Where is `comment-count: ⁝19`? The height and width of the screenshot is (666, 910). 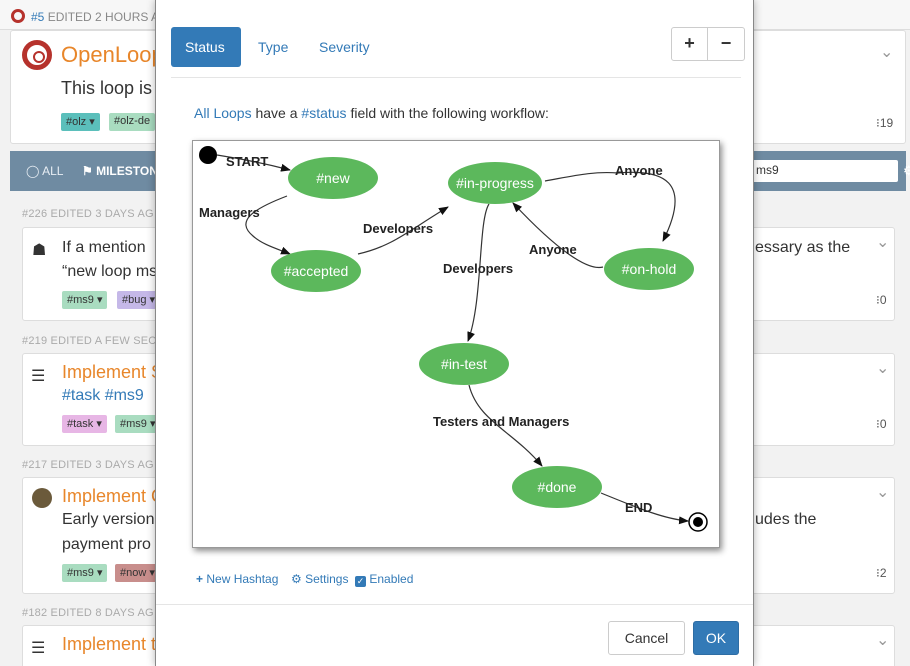 comment-count: ⁝19 is located at coordinates (885, 123).